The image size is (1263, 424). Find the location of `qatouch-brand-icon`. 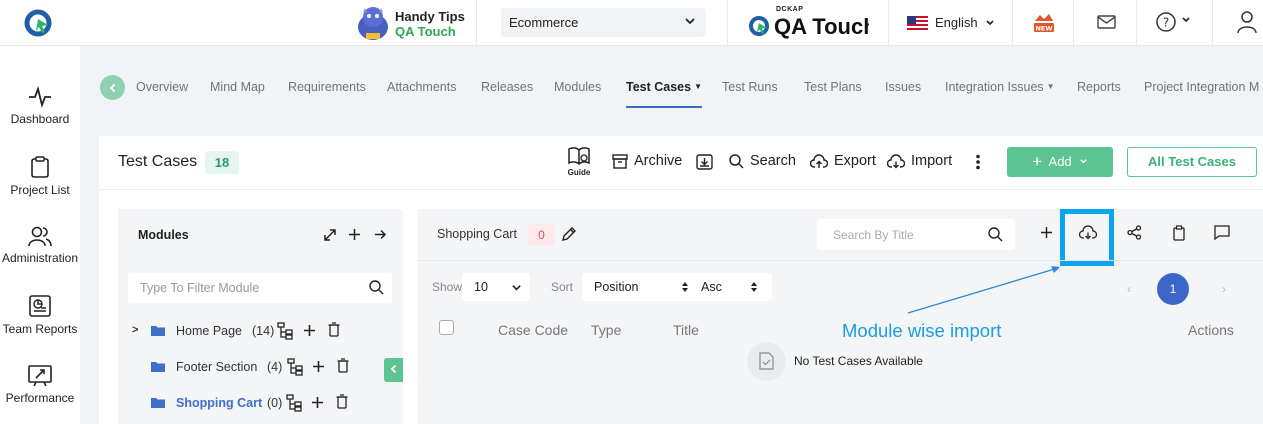

qatouch-brand-icon is located at coordinates (759, 26).